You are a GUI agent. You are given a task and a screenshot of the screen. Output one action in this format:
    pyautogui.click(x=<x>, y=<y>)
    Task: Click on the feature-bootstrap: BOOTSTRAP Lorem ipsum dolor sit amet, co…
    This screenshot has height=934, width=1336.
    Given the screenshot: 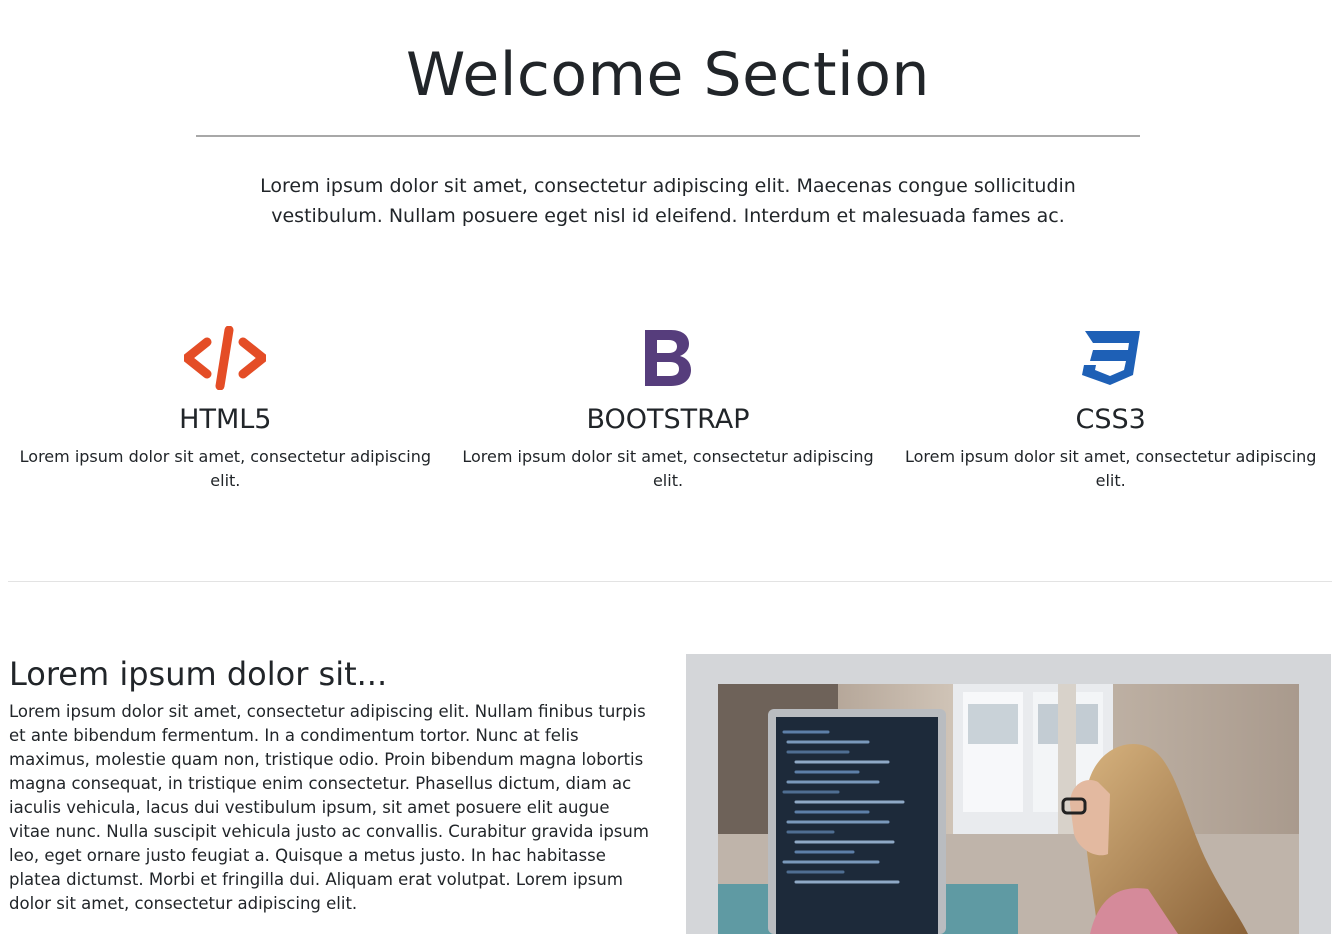 What is the action you would take?
    pyautogui.click(x=668, y=409)
    